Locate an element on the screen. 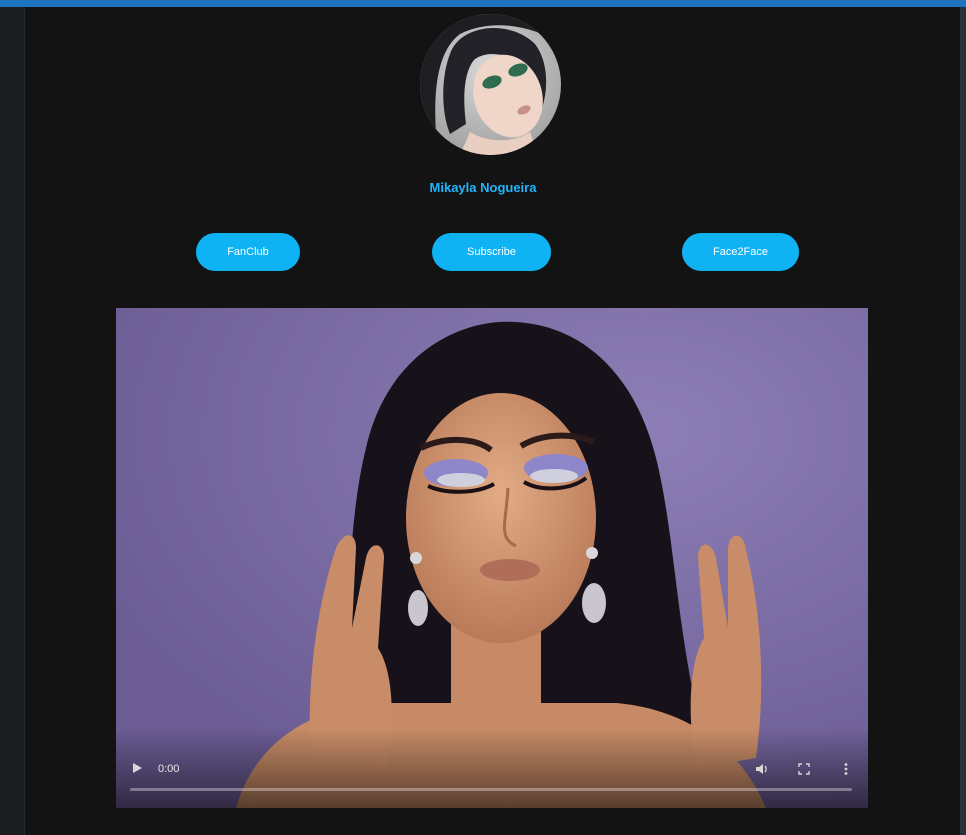  volume-button is located at coordinates (762, 769).